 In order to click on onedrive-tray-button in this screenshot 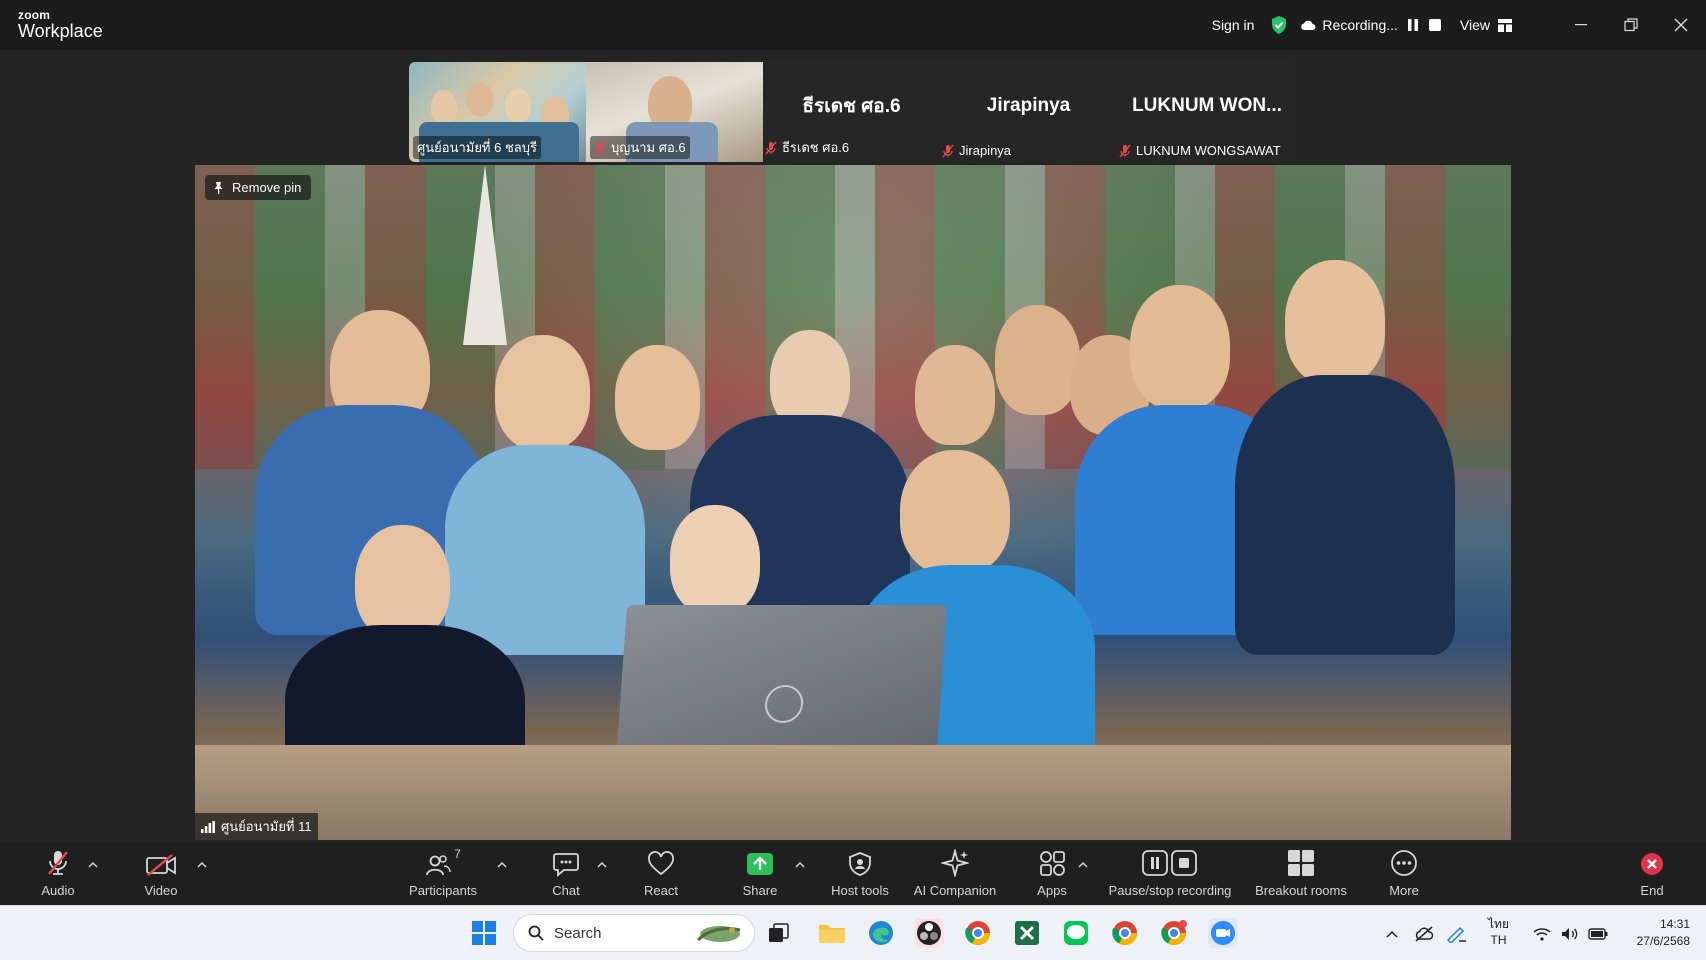, I will do `click(1424, 933)`.